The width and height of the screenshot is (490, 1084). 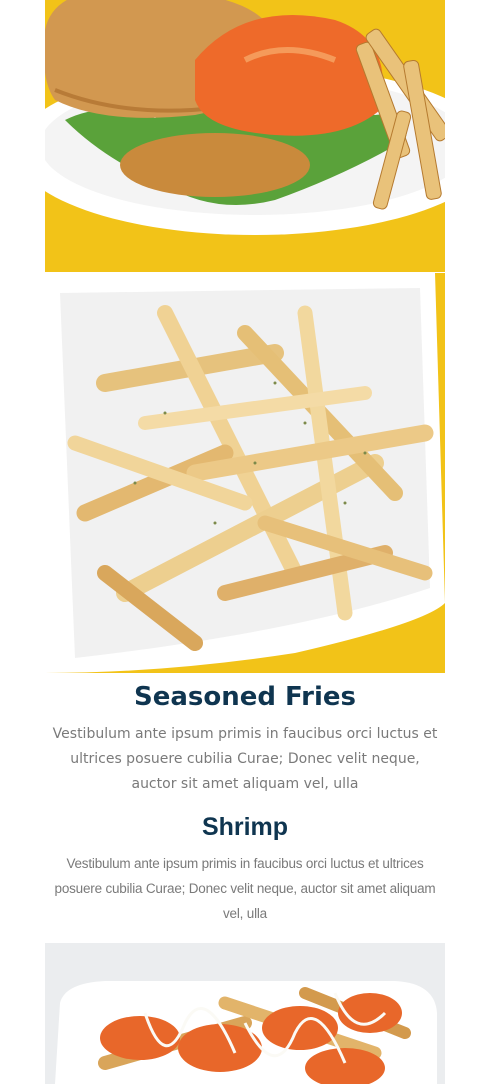 I want to click on shrimp-photo, so click(x=245, y=1013).